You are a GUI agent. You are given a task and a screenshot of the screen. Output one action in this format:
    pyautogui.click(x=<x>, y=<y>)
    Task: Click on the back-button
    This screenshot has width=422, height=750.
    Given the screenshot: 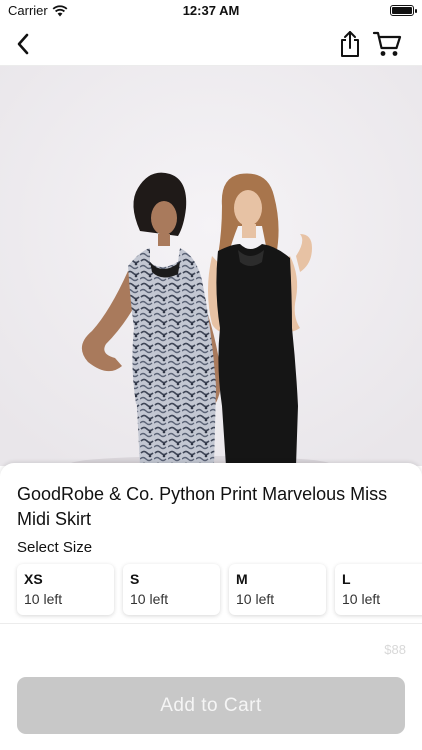 What is the action you would take?
    pyautogui.click(x=23, y=44)
    